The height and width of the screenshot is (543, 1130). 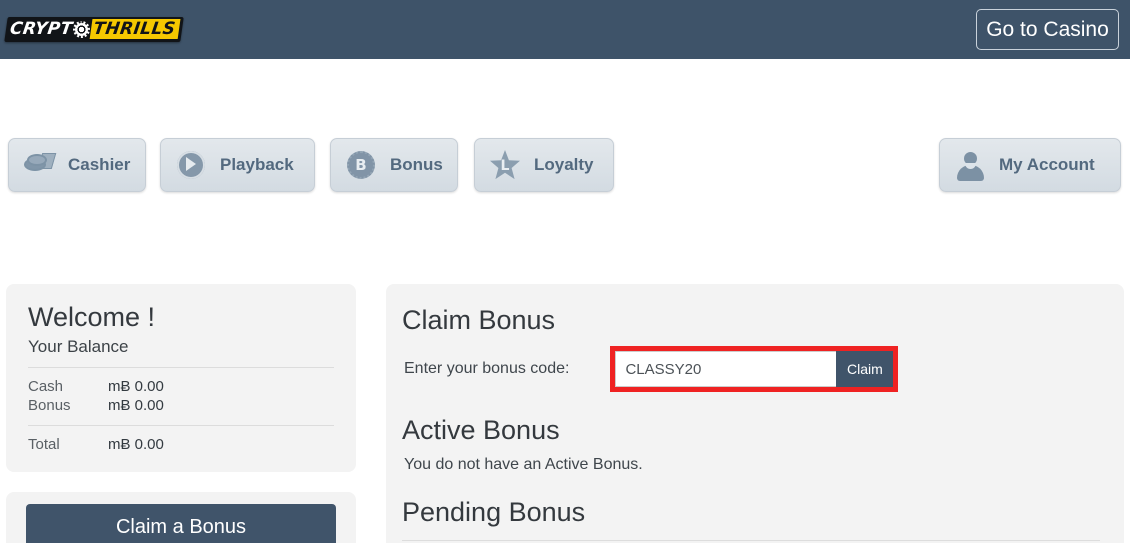 I want to click on playback-icon, so click(x=191, y=165).